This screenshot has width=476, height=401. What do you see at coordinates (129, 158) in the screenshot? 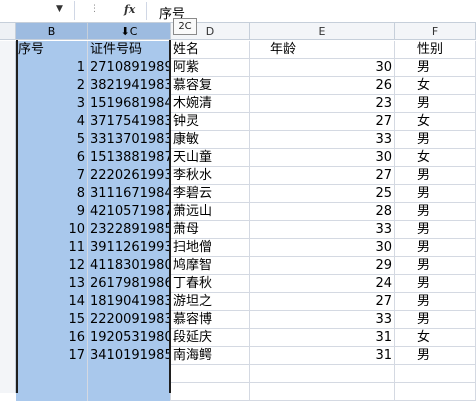
I see `cell-id: 1513881987` at bounding box center [129, 158].